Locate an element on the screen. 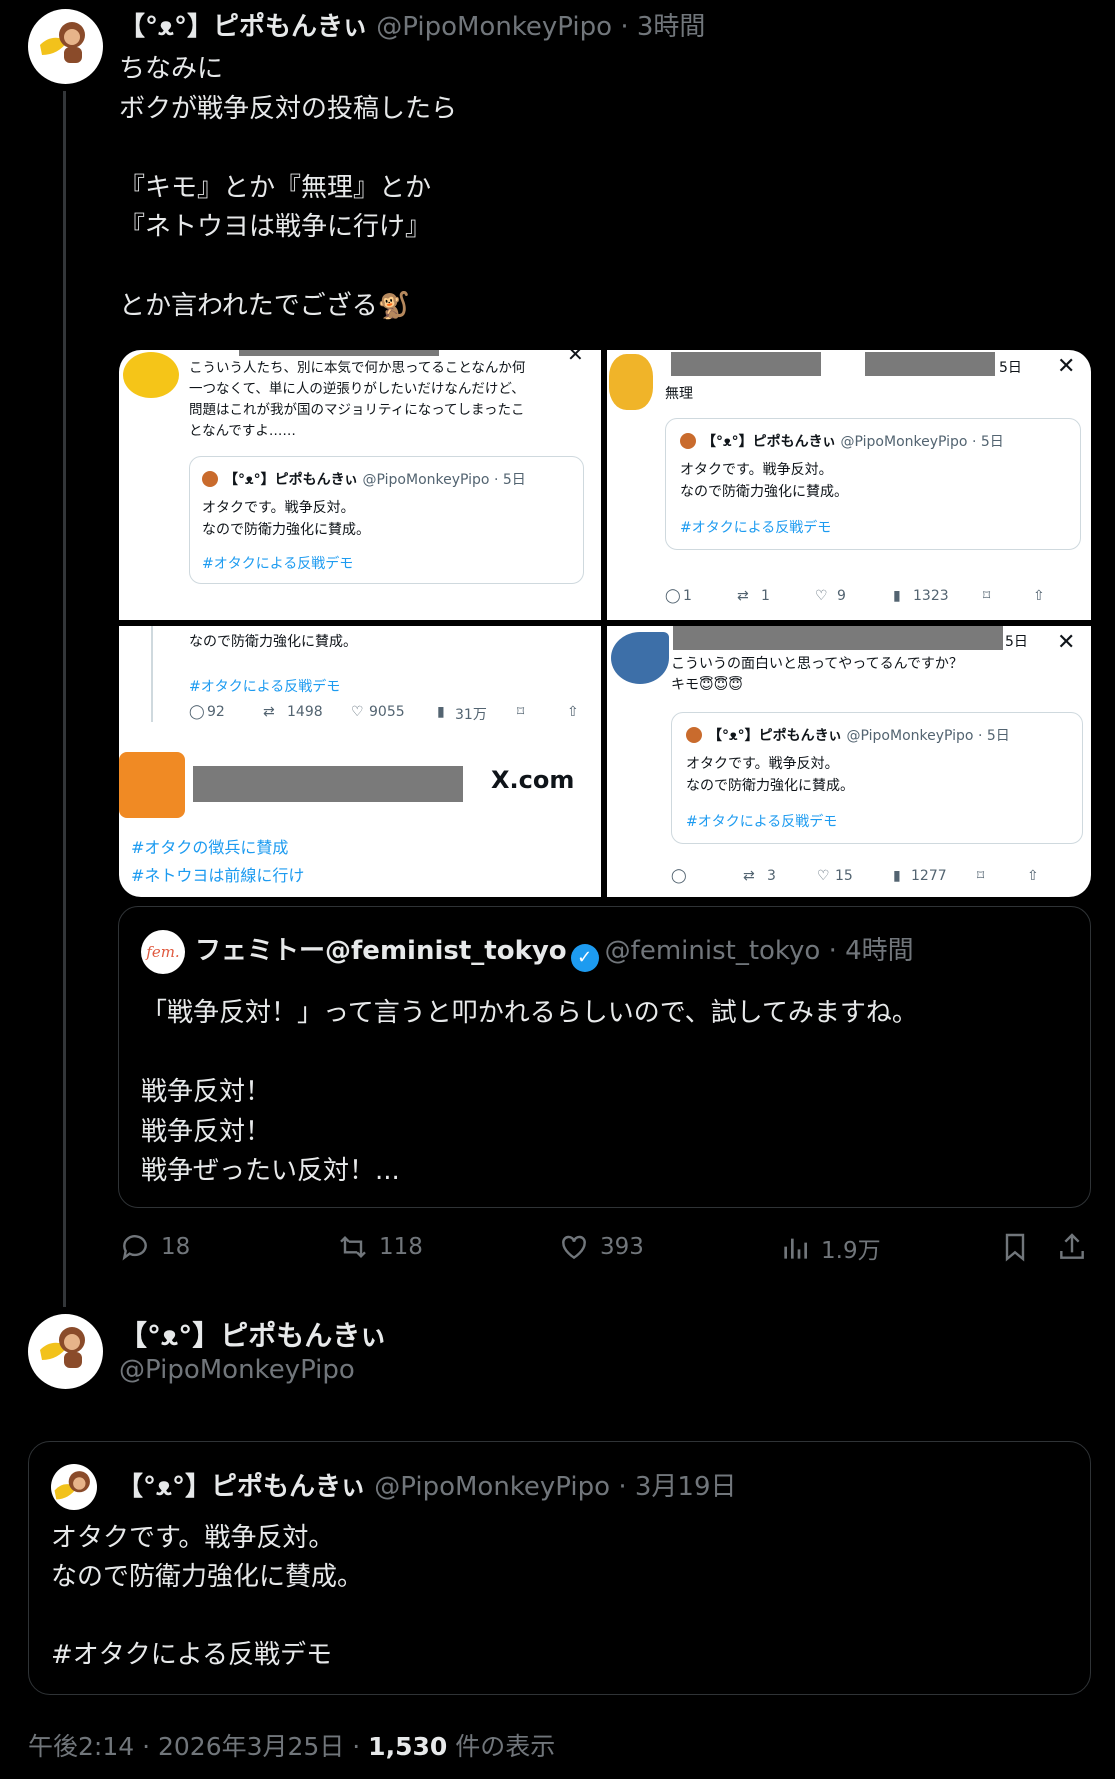 This screenshot has height=1779, width=1115. quoted-handle: @feminist_tokyo is located at coordinates (713, 951).